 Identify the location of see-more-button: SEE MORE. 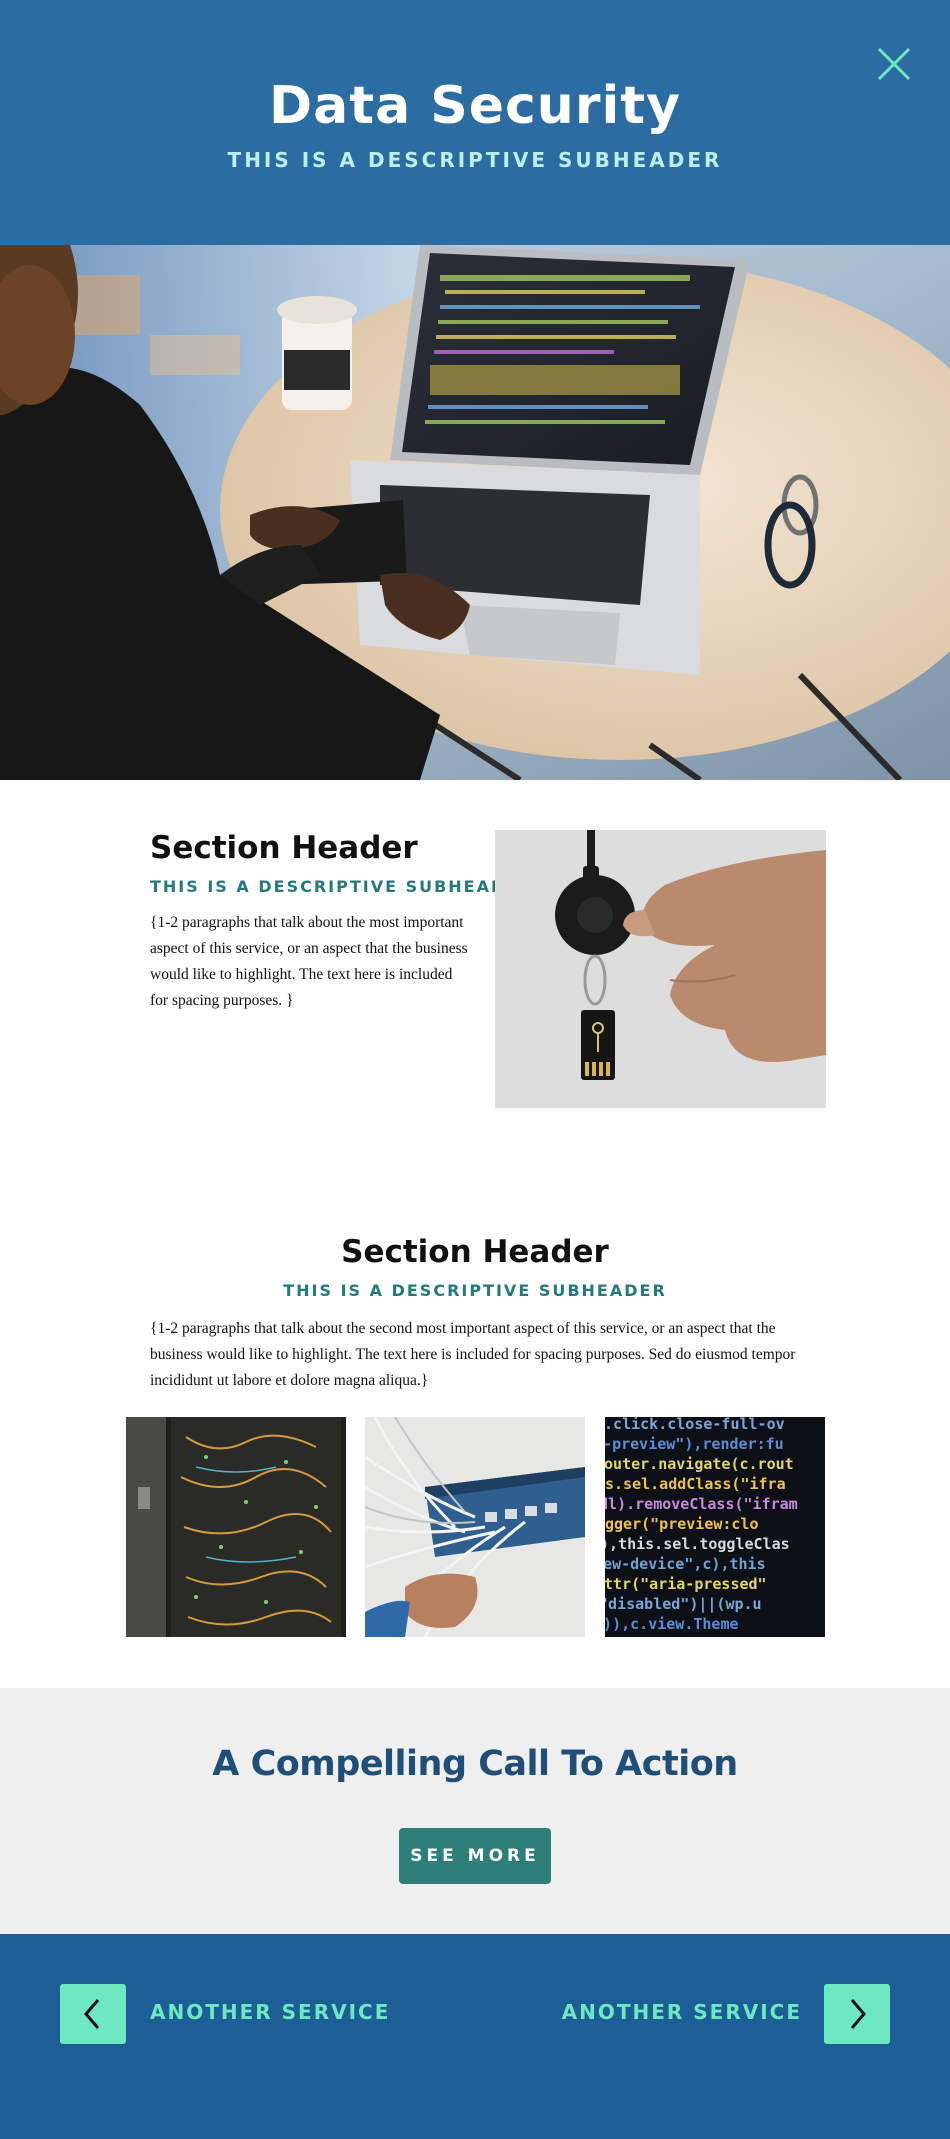
(475, 1856).